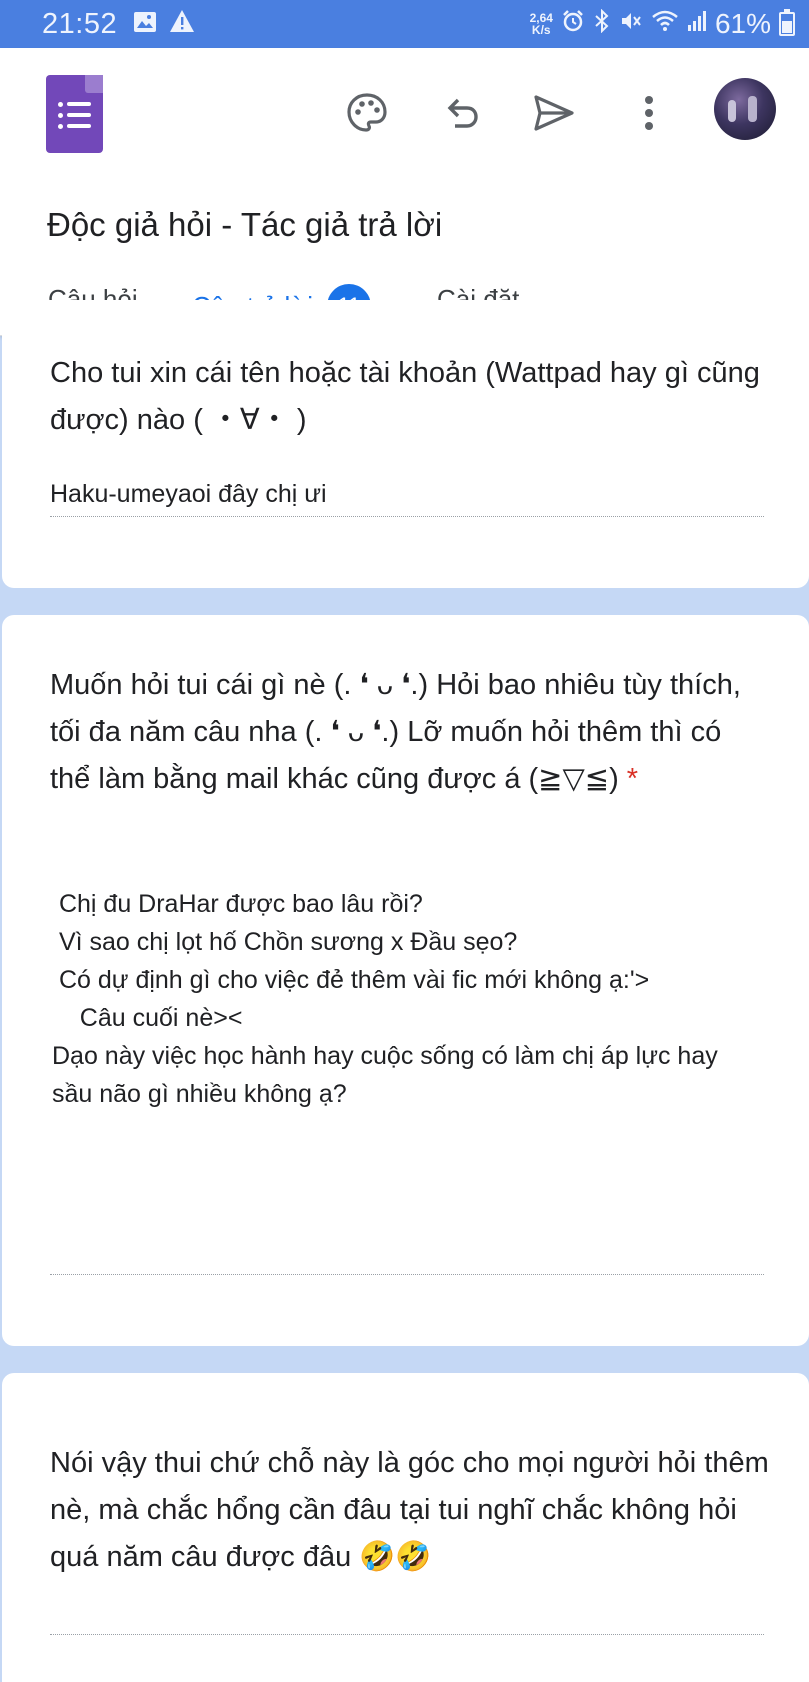 The width and height of the screenshot is (809, 1682). I want to click on google-forms-logo, so click(74, 114).